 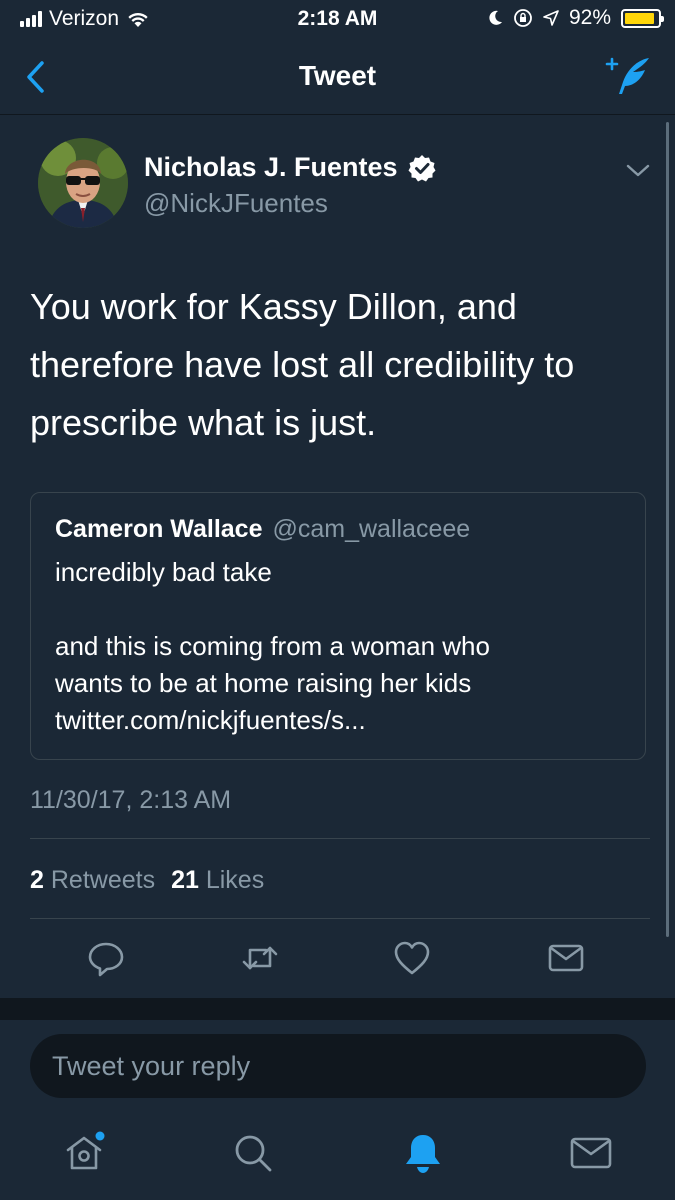 What do you see at coordinates (236, 203) in the screenshot?
I see `author-handle: @NickJFuentes` at bounding box center [236, 203].